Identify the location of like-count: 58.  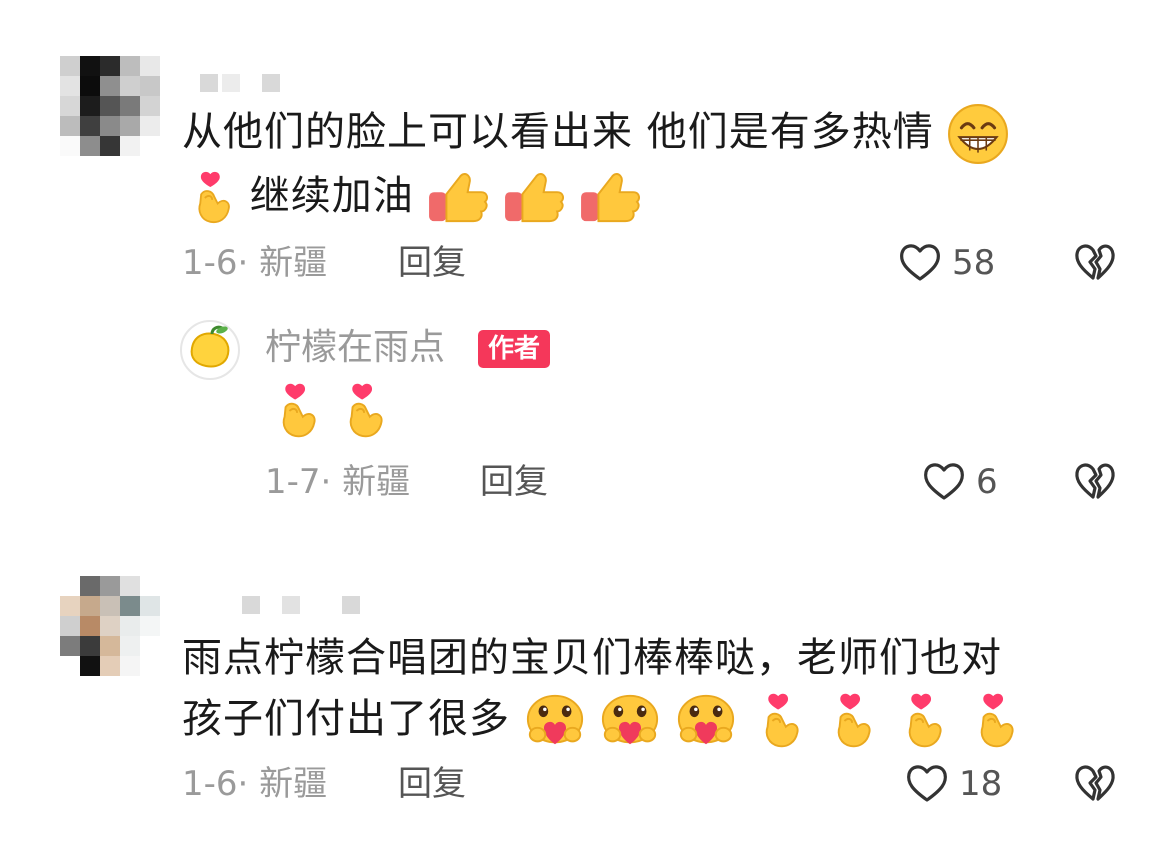
(974, 263).